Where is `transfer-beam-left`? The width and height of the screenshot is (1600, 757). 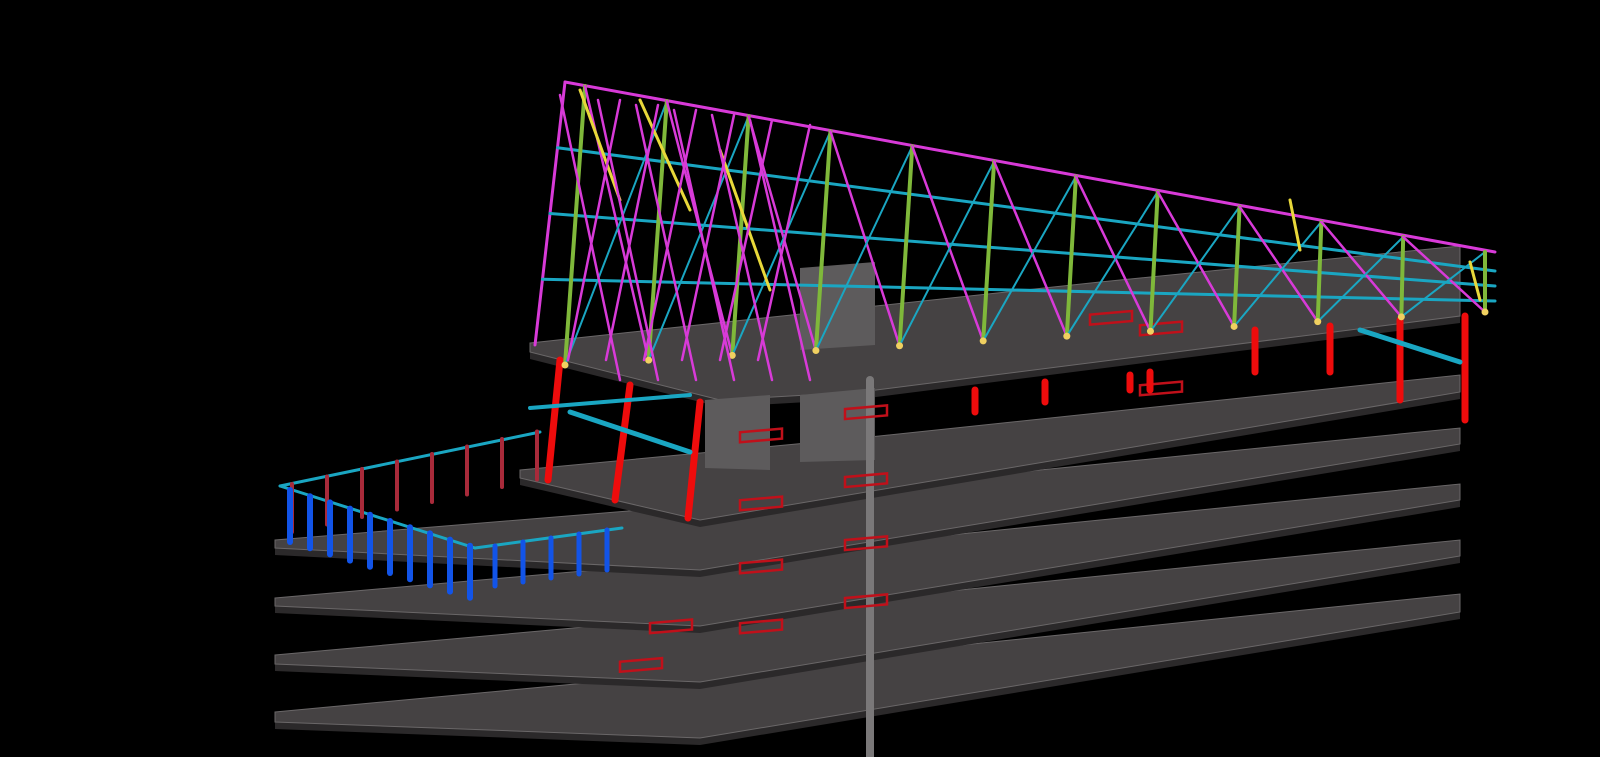
transfer-beam-left is located at coordinates (630, 432).